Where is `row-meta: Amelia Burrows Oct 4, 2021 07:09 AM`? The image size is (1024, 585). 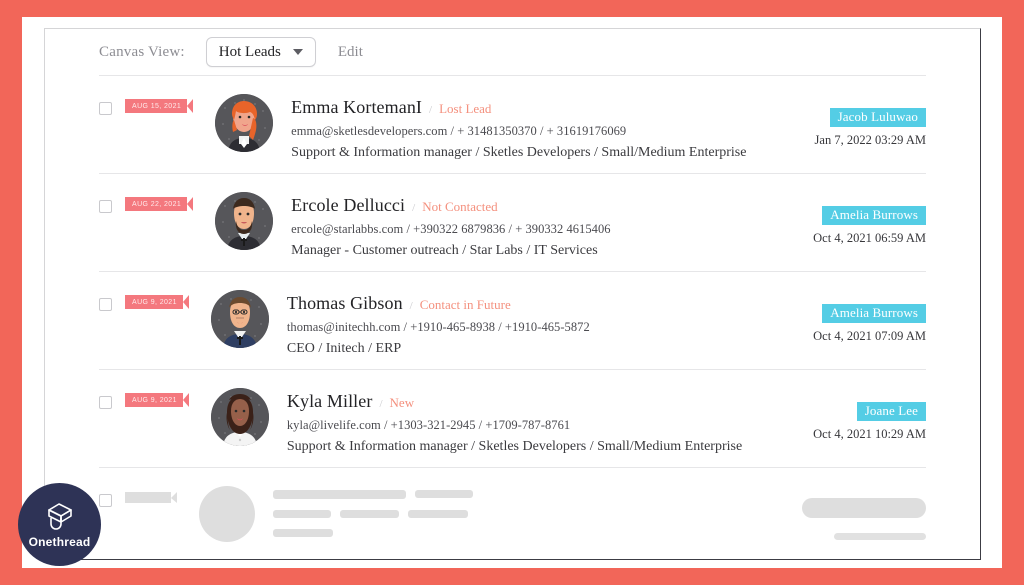
row-meta: Amelia Burrows Oct 4, 2021 07:09 AM is located at coordinates (851, 319).